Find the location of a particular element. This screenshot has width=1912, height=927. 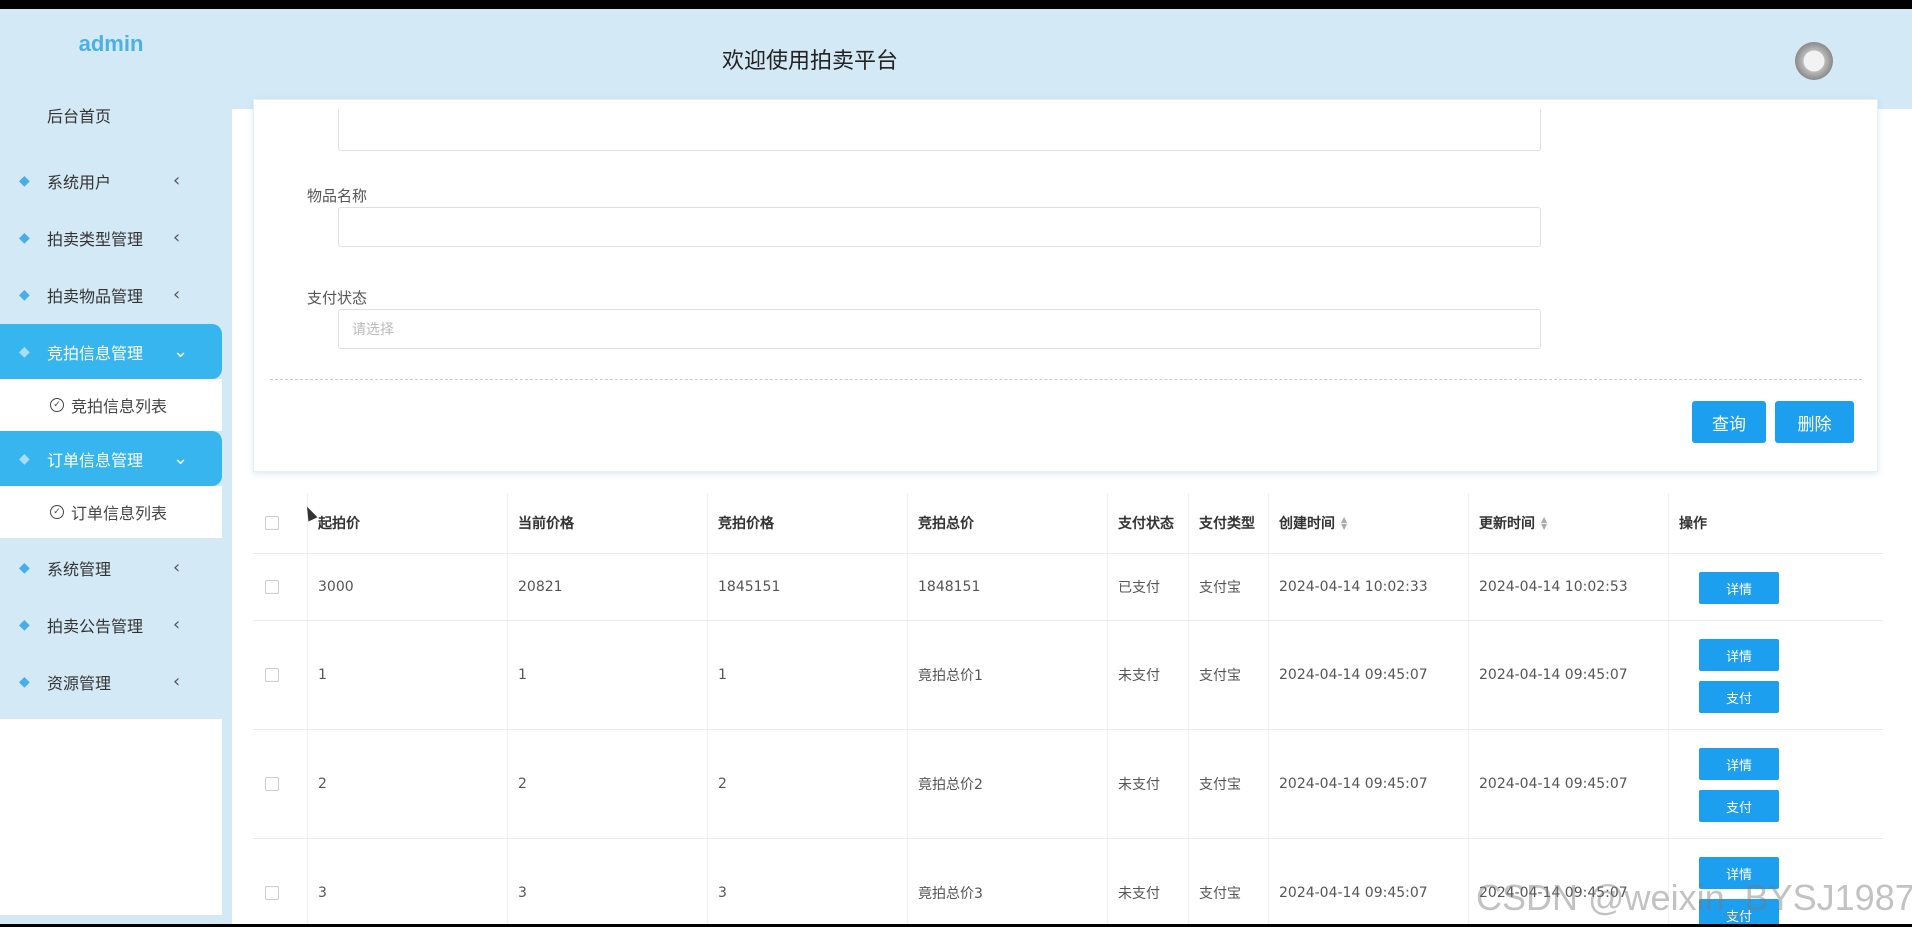

column-header-label: 更新时间 is located at coordinates (1507, 524).